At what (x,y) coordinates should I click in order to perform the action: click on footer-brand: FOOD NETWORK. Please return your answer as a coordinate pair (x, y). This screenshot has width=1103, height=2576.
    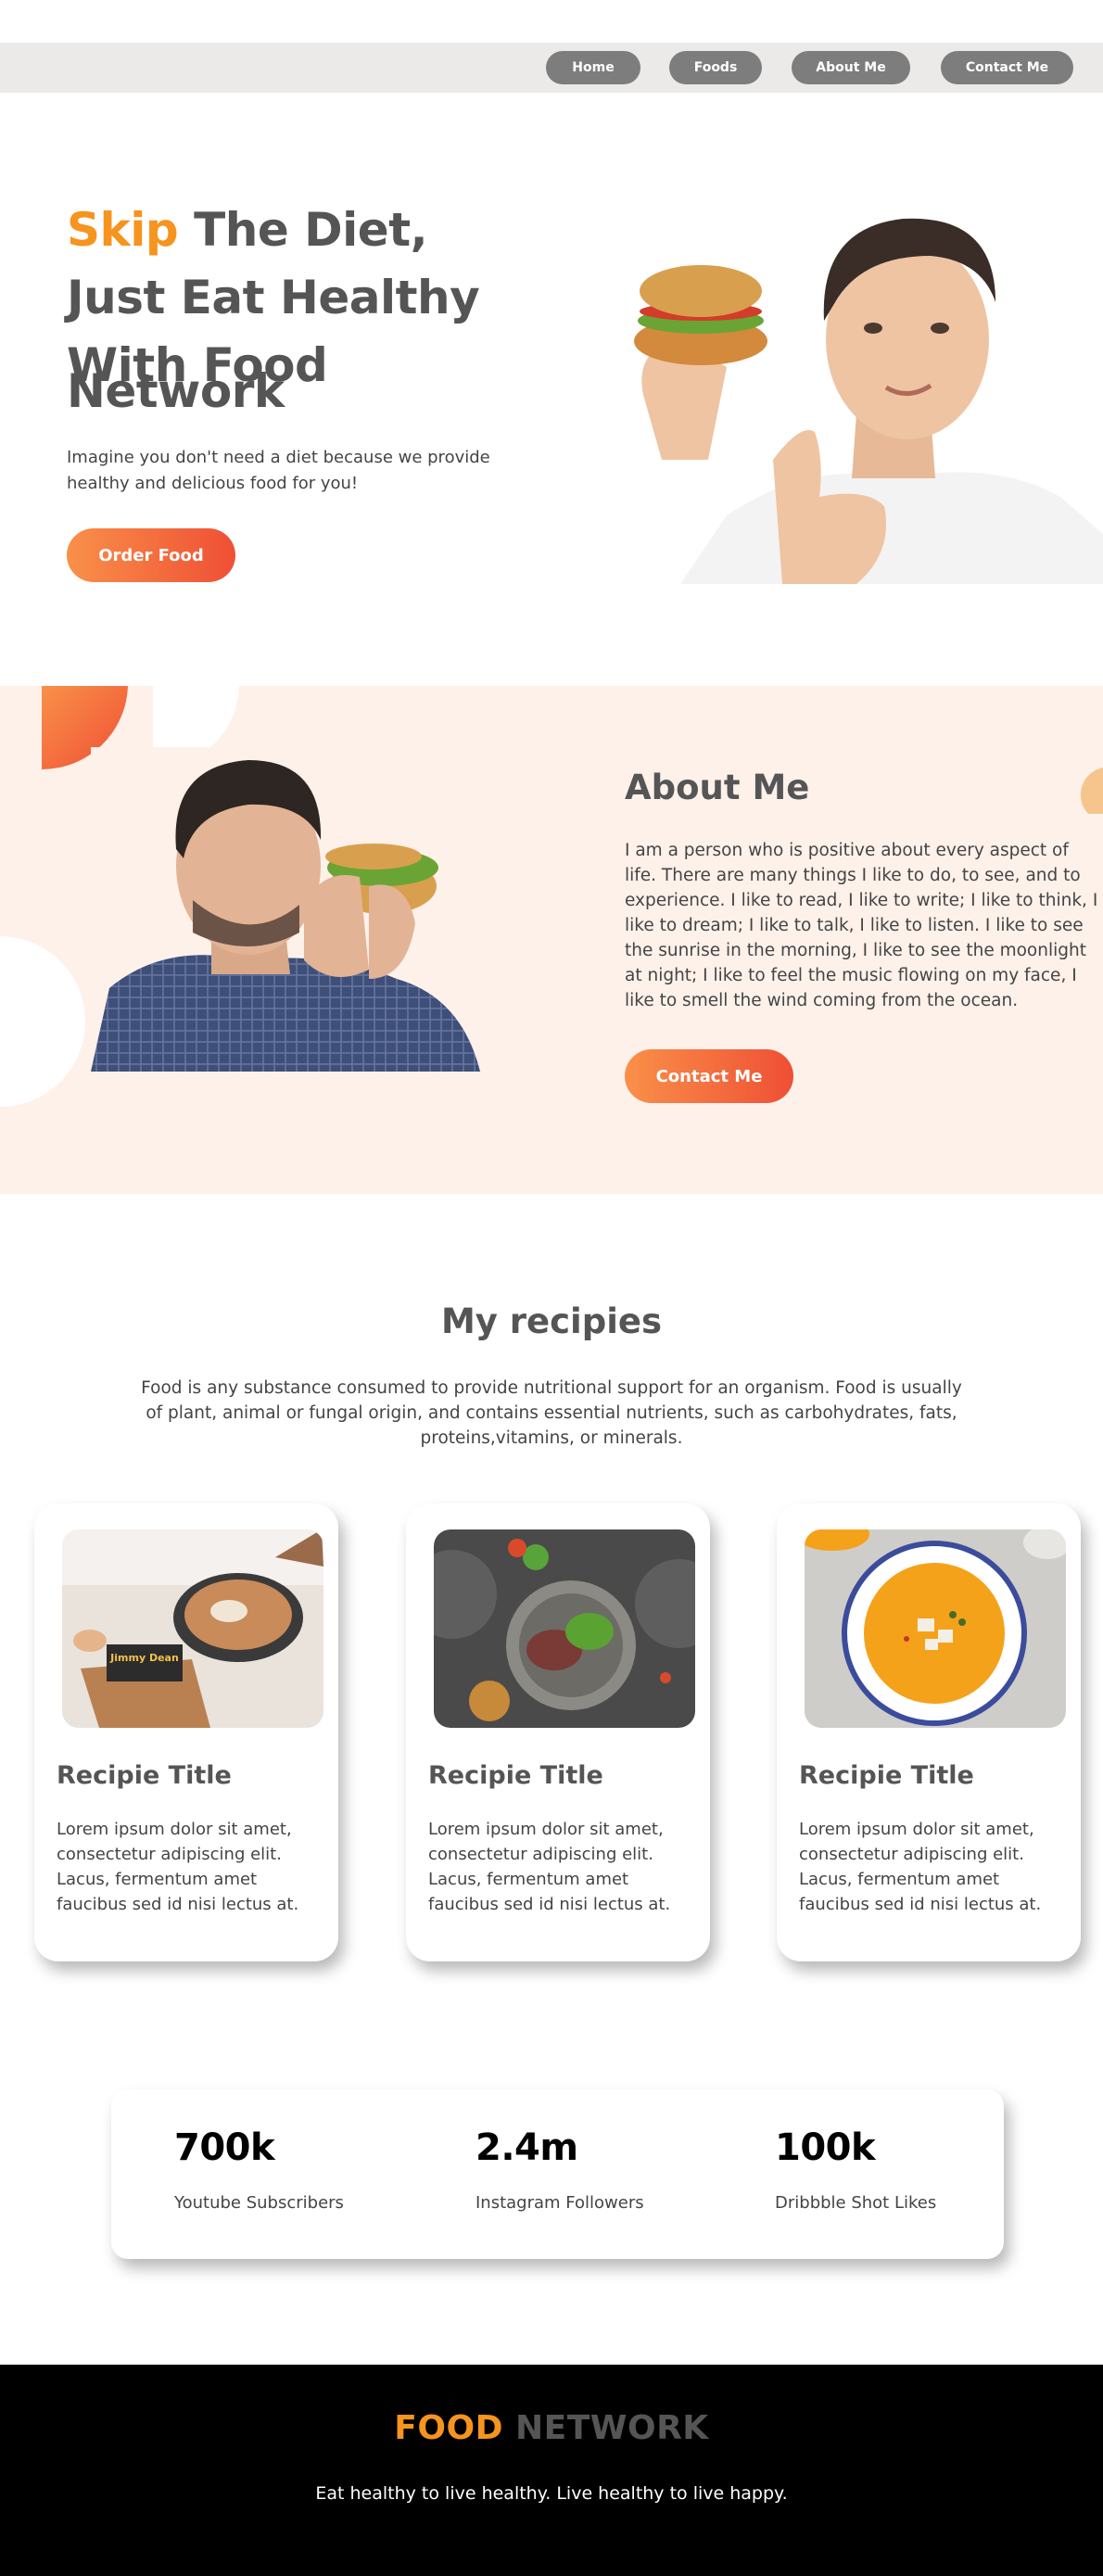
    Looking at the image, I should click on (551, 2428).